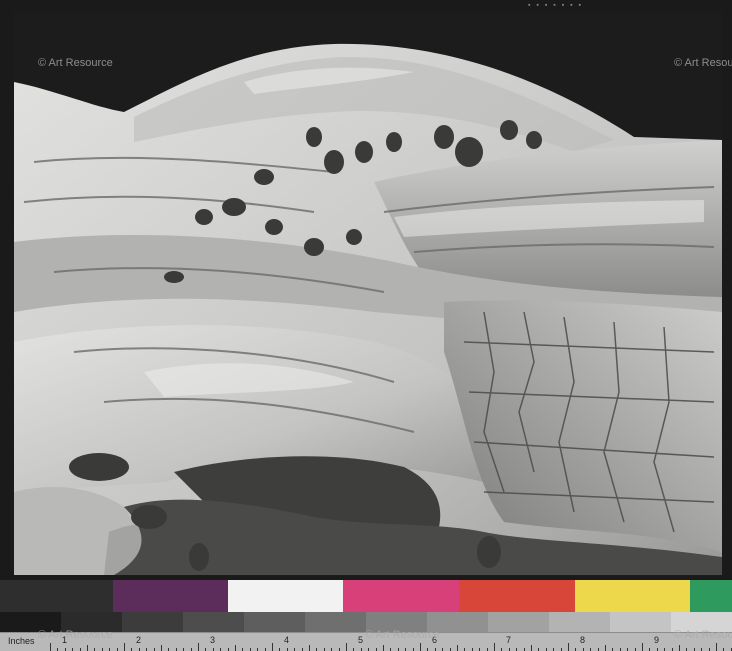  What do you see at coordinates (139, 640) in the screenshot?
I see `ruler-number: 2` at bounding box center [139, 640].